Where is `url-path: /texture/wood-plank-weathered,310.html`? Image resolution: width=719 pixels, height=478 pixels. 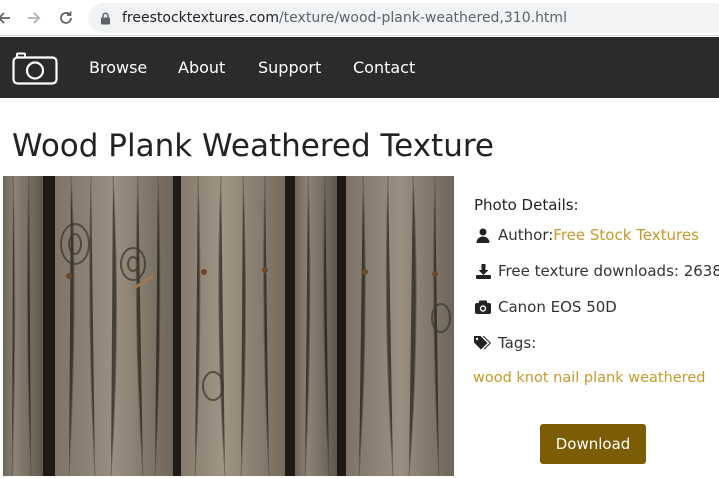
url-path: /texture/wood-plank-weathered,310.html is located at coordinates (422, 18).